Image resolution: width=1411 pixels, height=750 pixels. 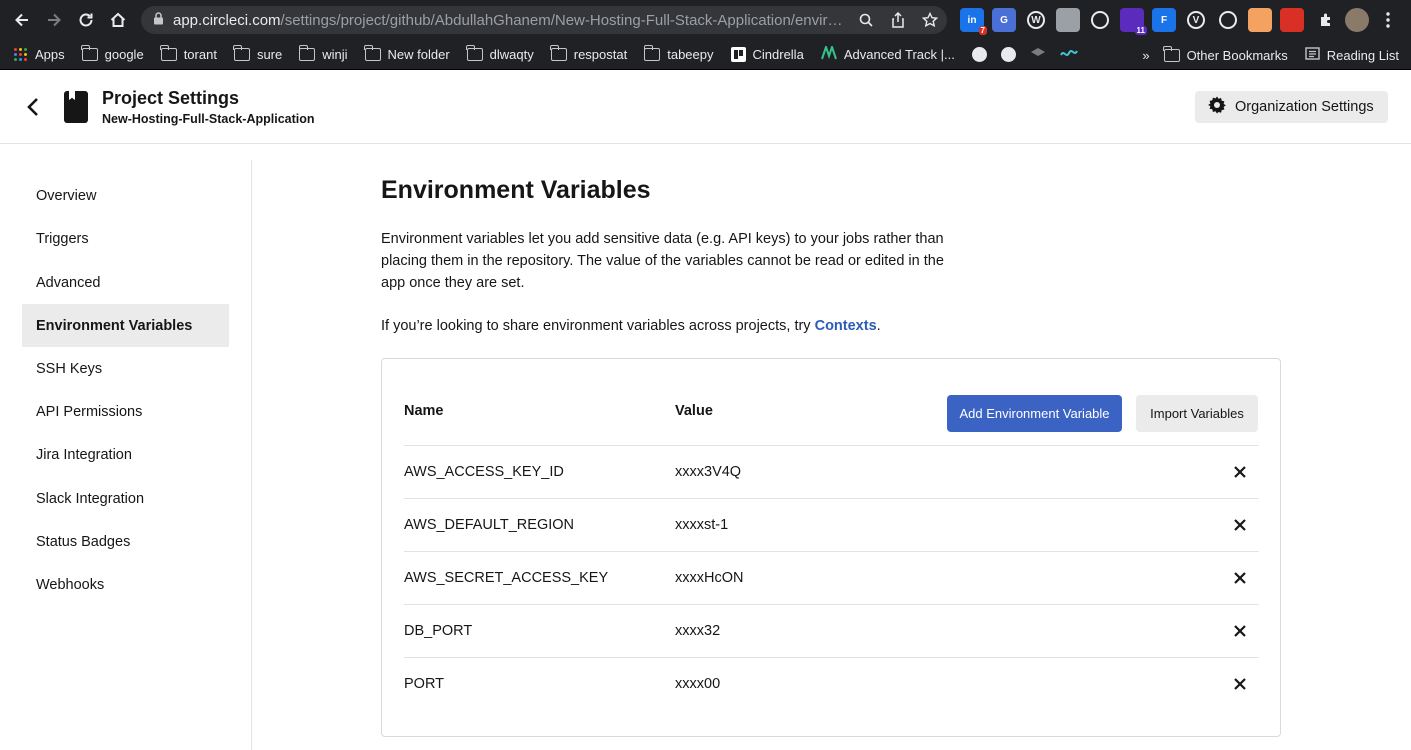 I want to click on ext-icon-7: F, so click(x=1164, y=20).